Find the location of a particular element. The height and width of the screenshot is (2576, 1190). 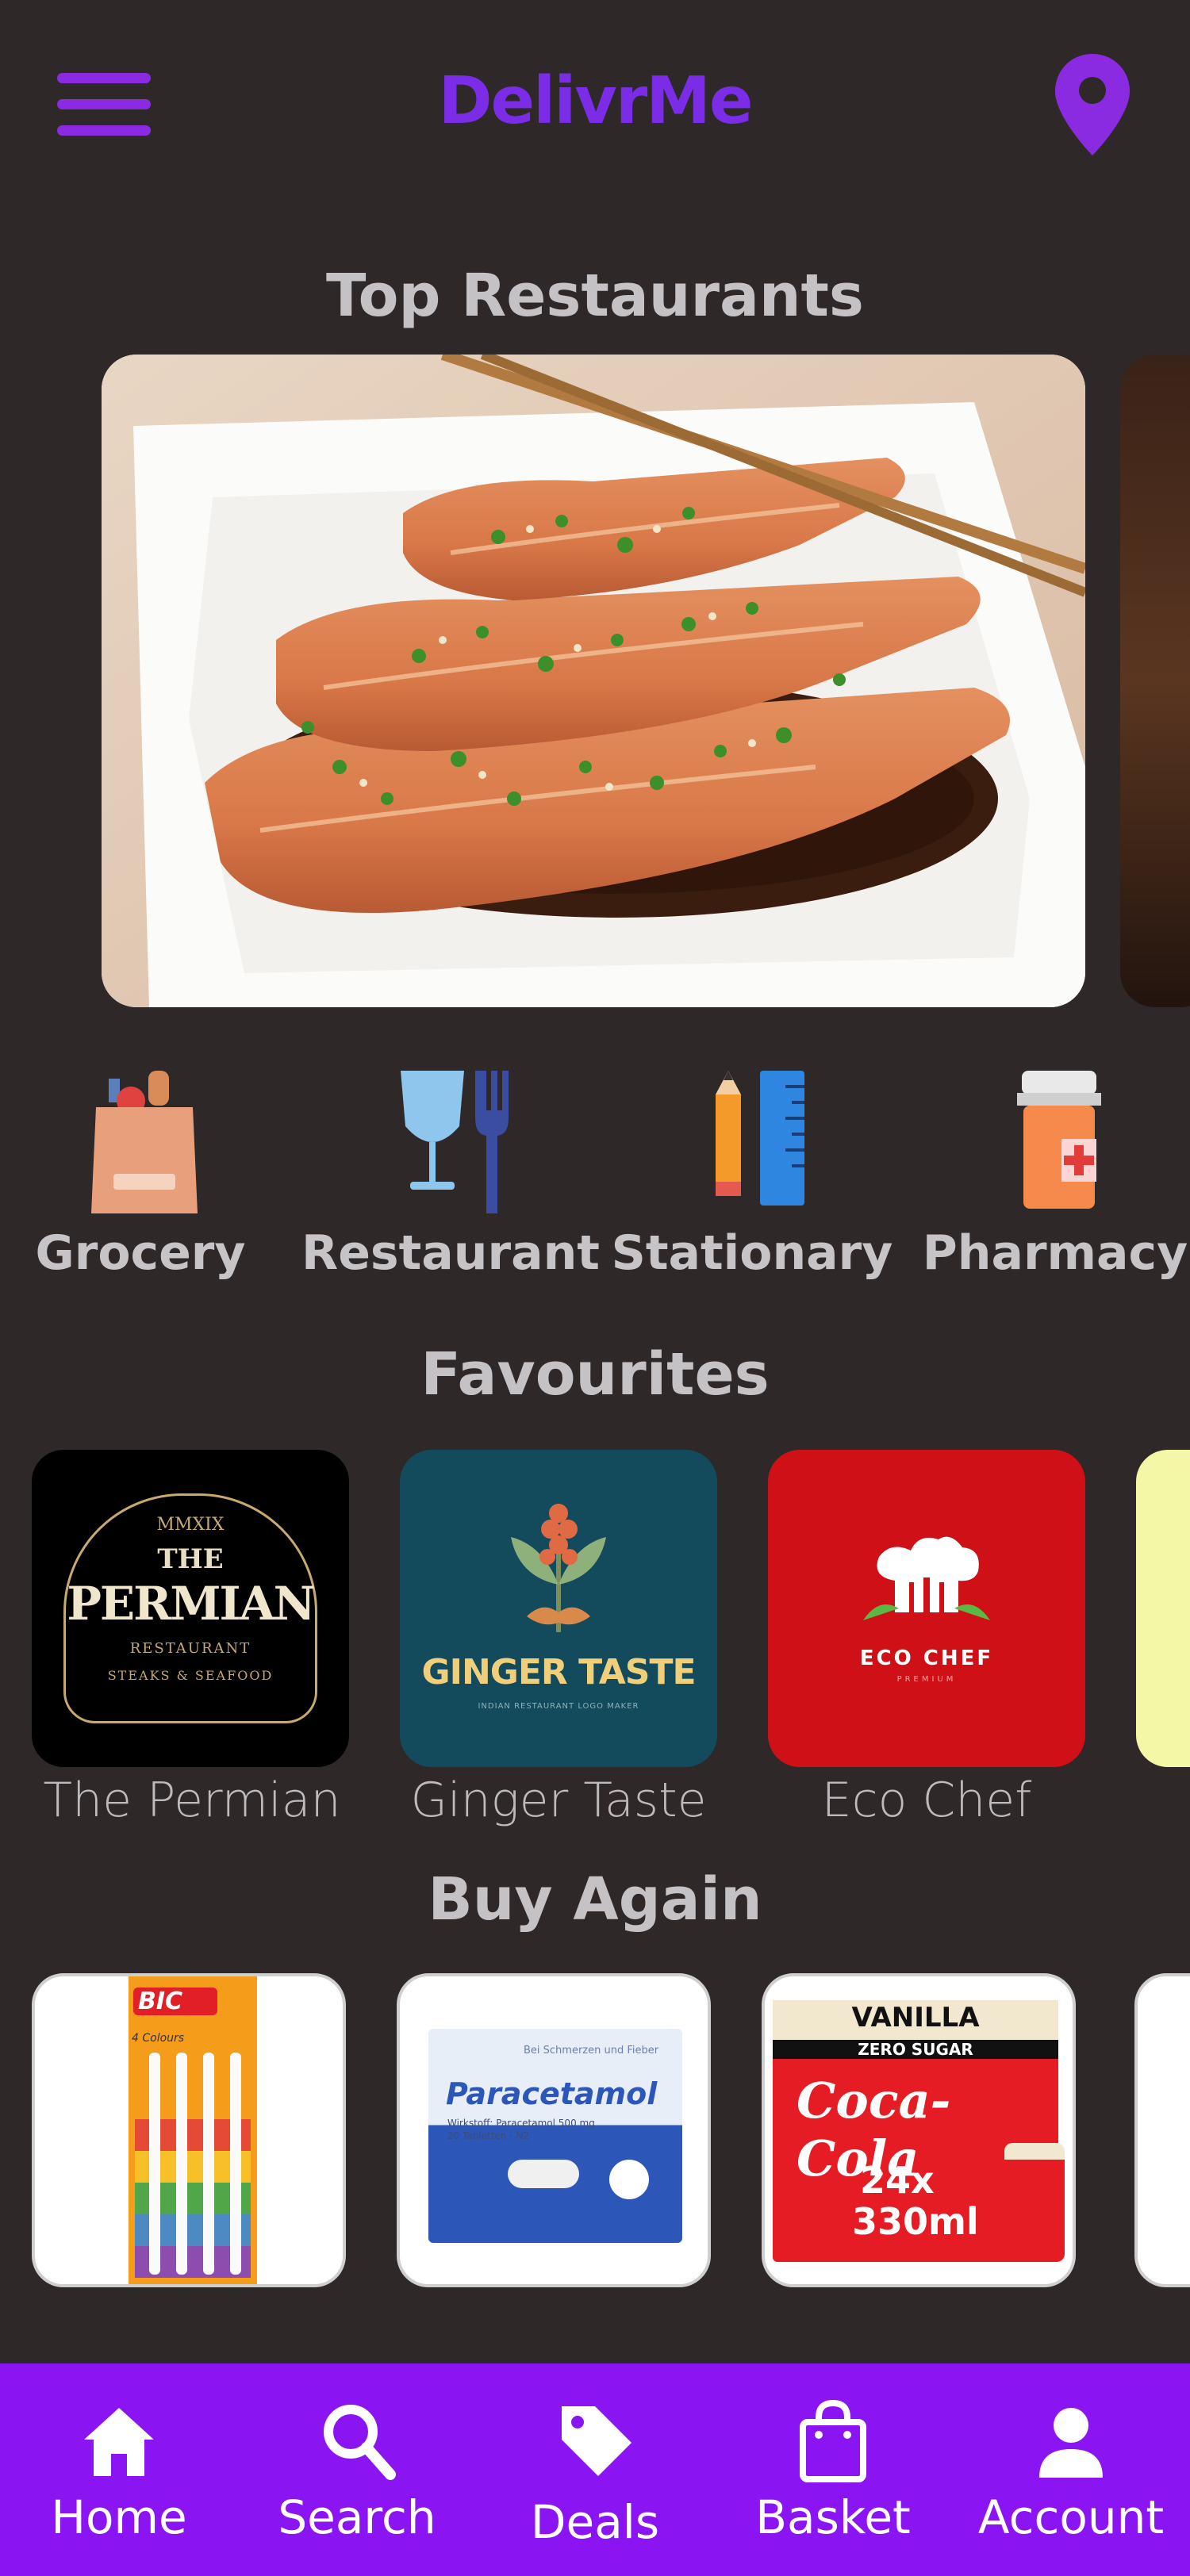

shopping-bag-icon is located at coordinates (833, 2440).